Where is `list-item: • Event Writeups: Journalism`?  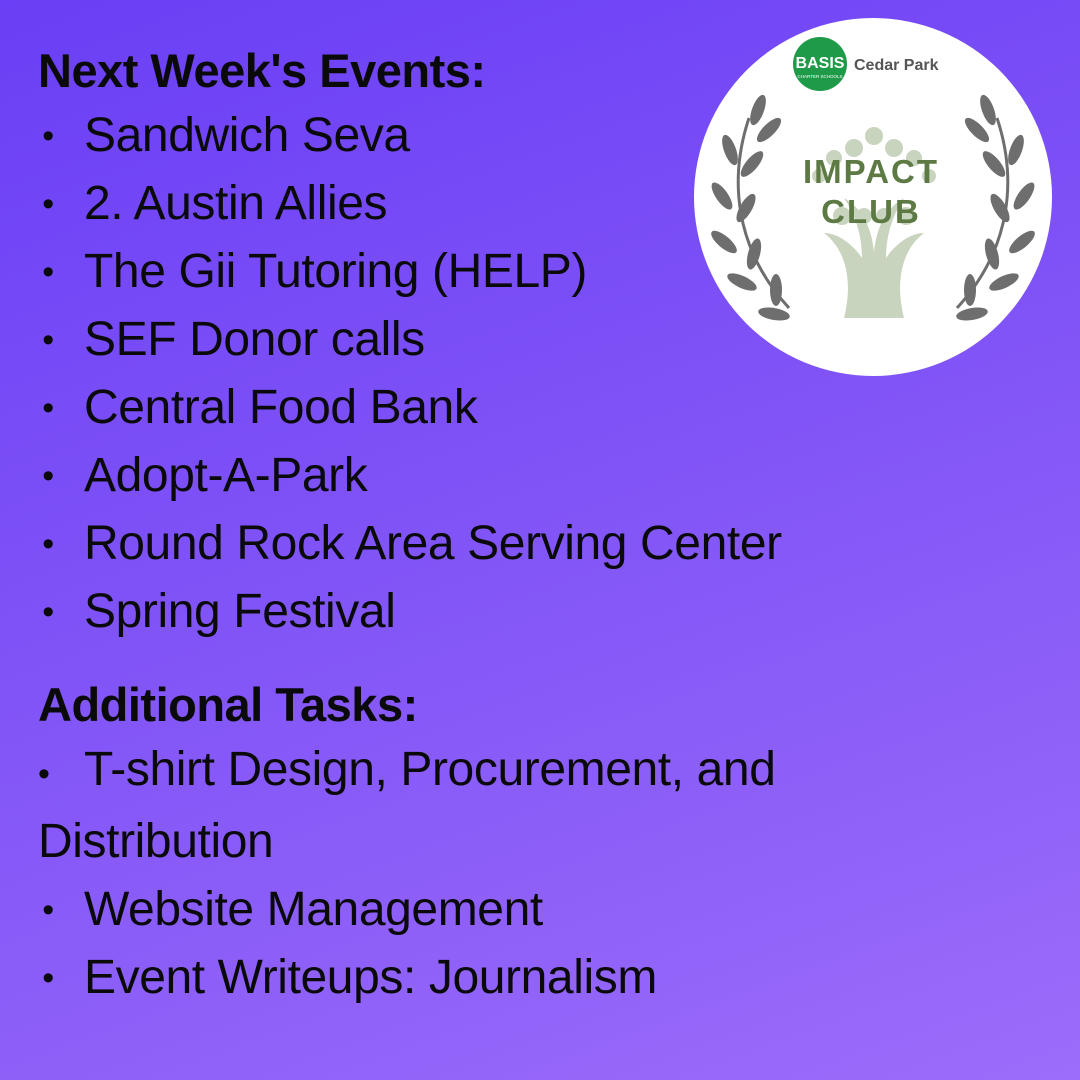 list-item: • Event Writeups: Journalism is located at coordinates (488, 978).